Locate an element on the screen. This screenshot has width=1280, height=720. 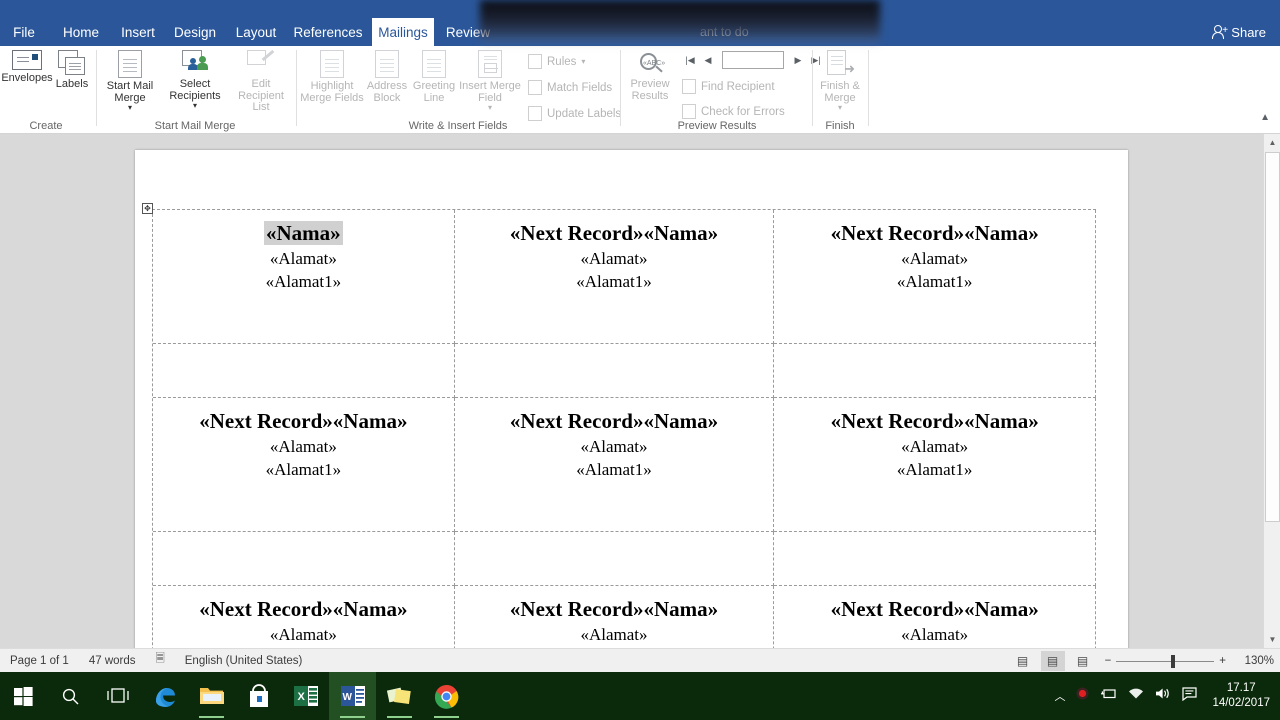
tell-me-search-box: ant to do is located at coordinates (805, 32).